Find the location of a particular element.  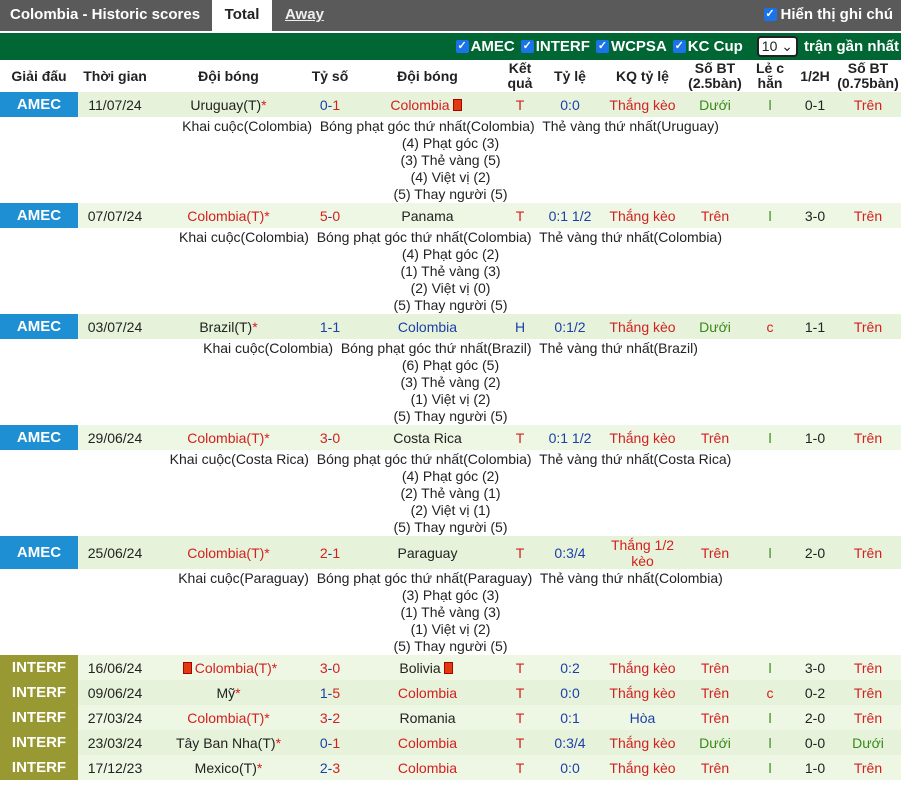

away-team: Paraguay is located at coordinates (427, 553).